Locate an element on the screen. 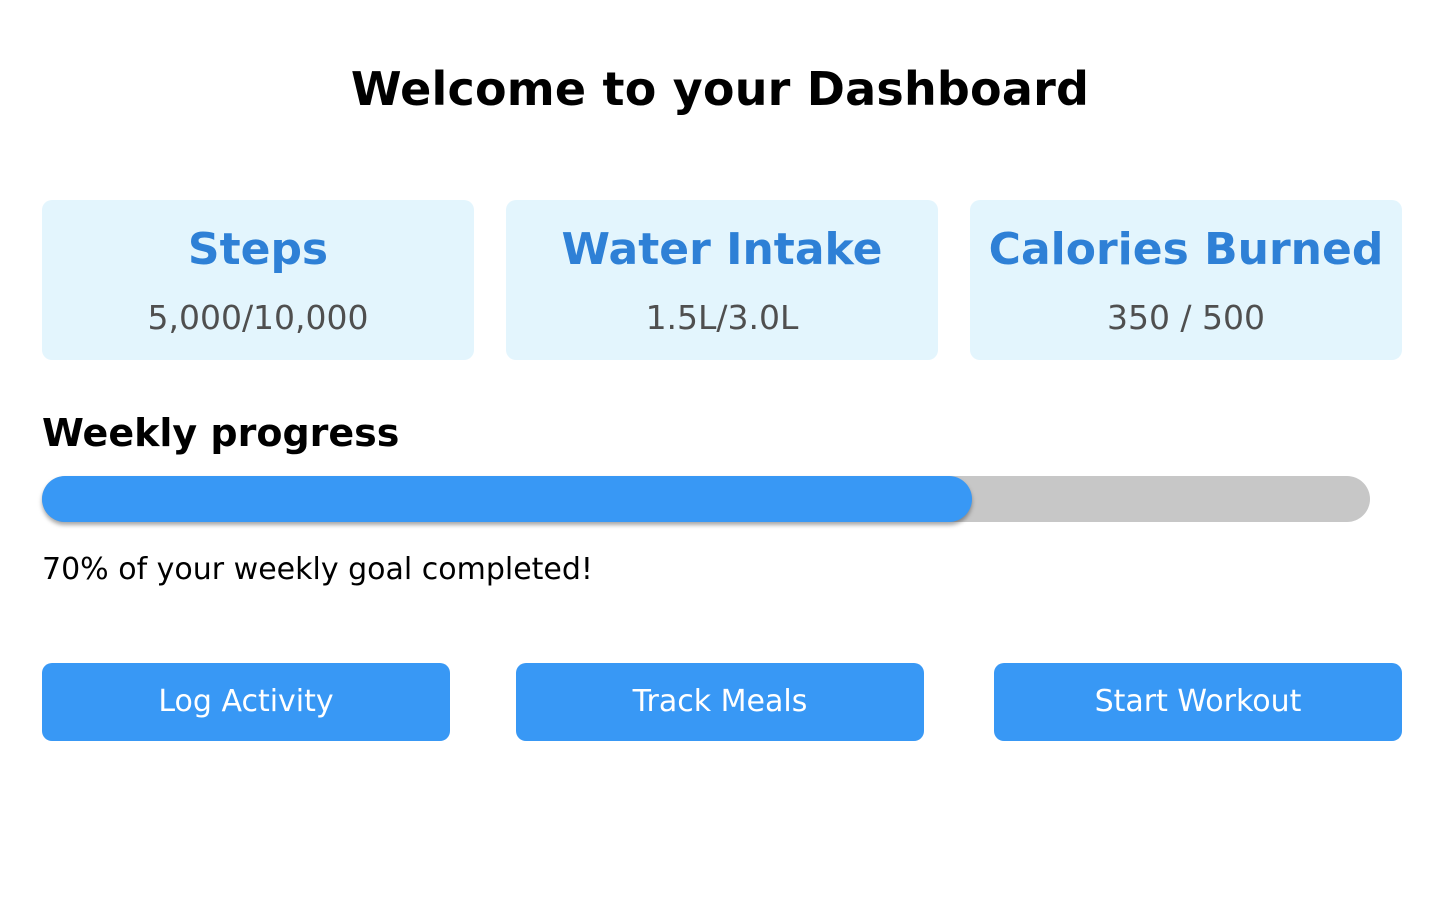  steps-card: Steps 5,000/10,000 is located at coordinates (258, 280).